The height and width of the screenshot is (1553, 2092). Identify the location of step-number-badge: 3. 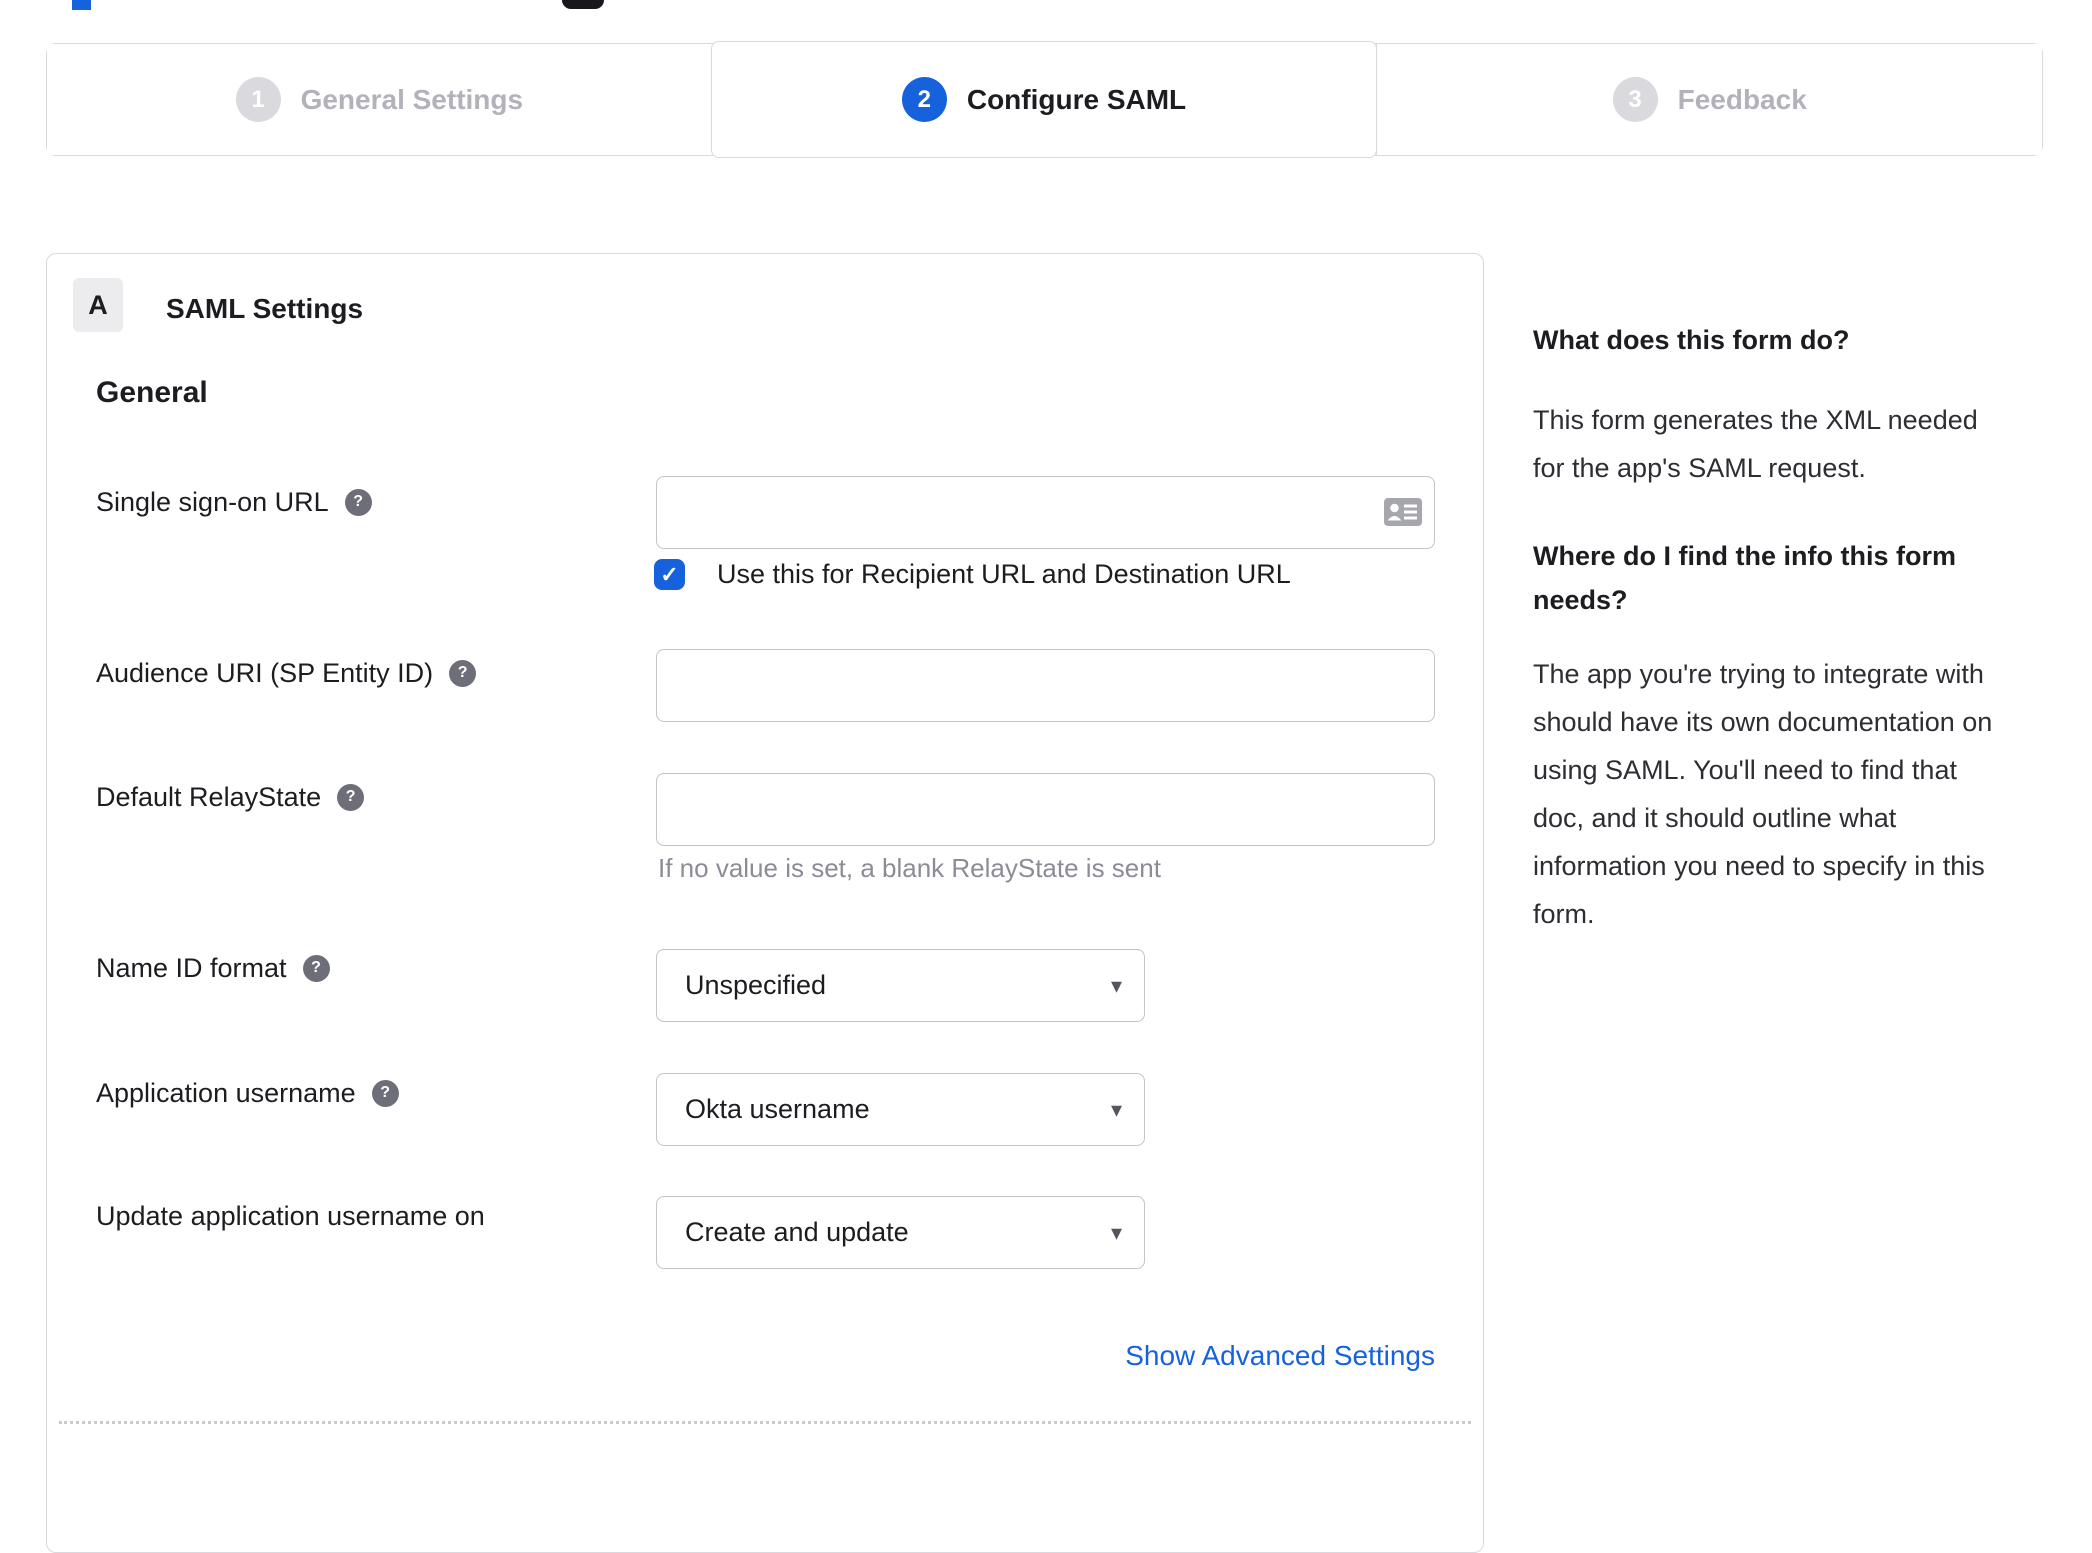
(1635, 99).